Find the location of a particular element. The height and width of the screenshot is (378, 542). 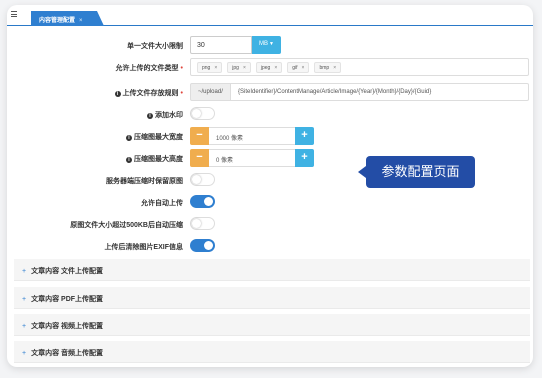

caret-down-icon: ▼ is located at coordinates (271, 44).